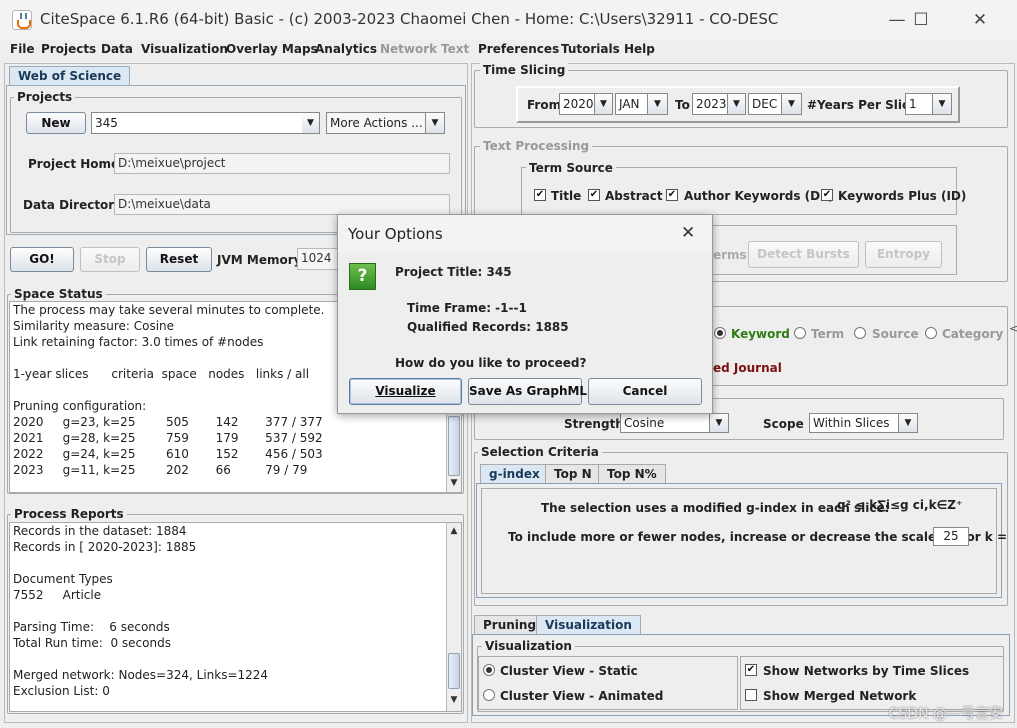 The image size is (1017, 728). What do you see at coordinates (282, 163) in the screenshot?
I see `project-home-field: D:\meixue\project` at bounding box center [282, 163].